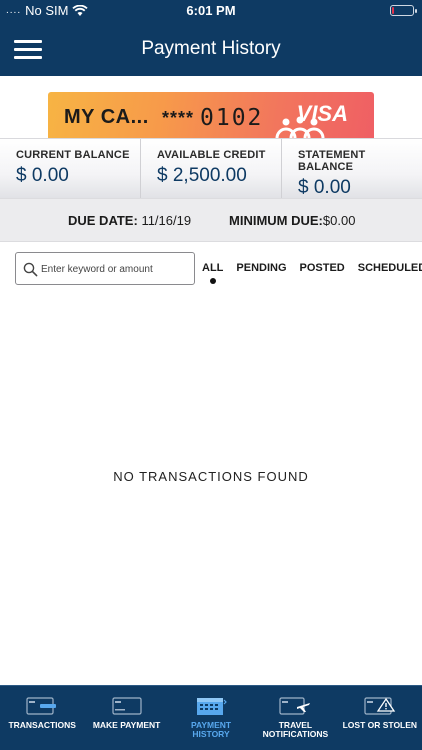 This screenshot has width=422, height=750. Describe the element at coordinates (324, 187) in the screenshot. I see `statement-balance-value: $ 0.00` at that location.